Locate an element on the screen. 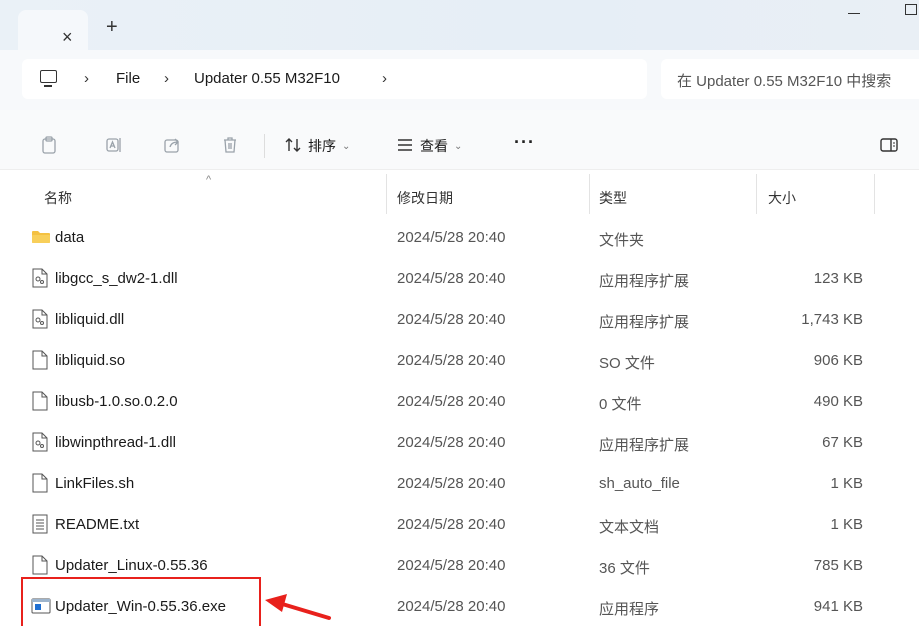 The width and height of the screenshot is (919, 626). column-size: 大小 is located at coordinates (782, 198).